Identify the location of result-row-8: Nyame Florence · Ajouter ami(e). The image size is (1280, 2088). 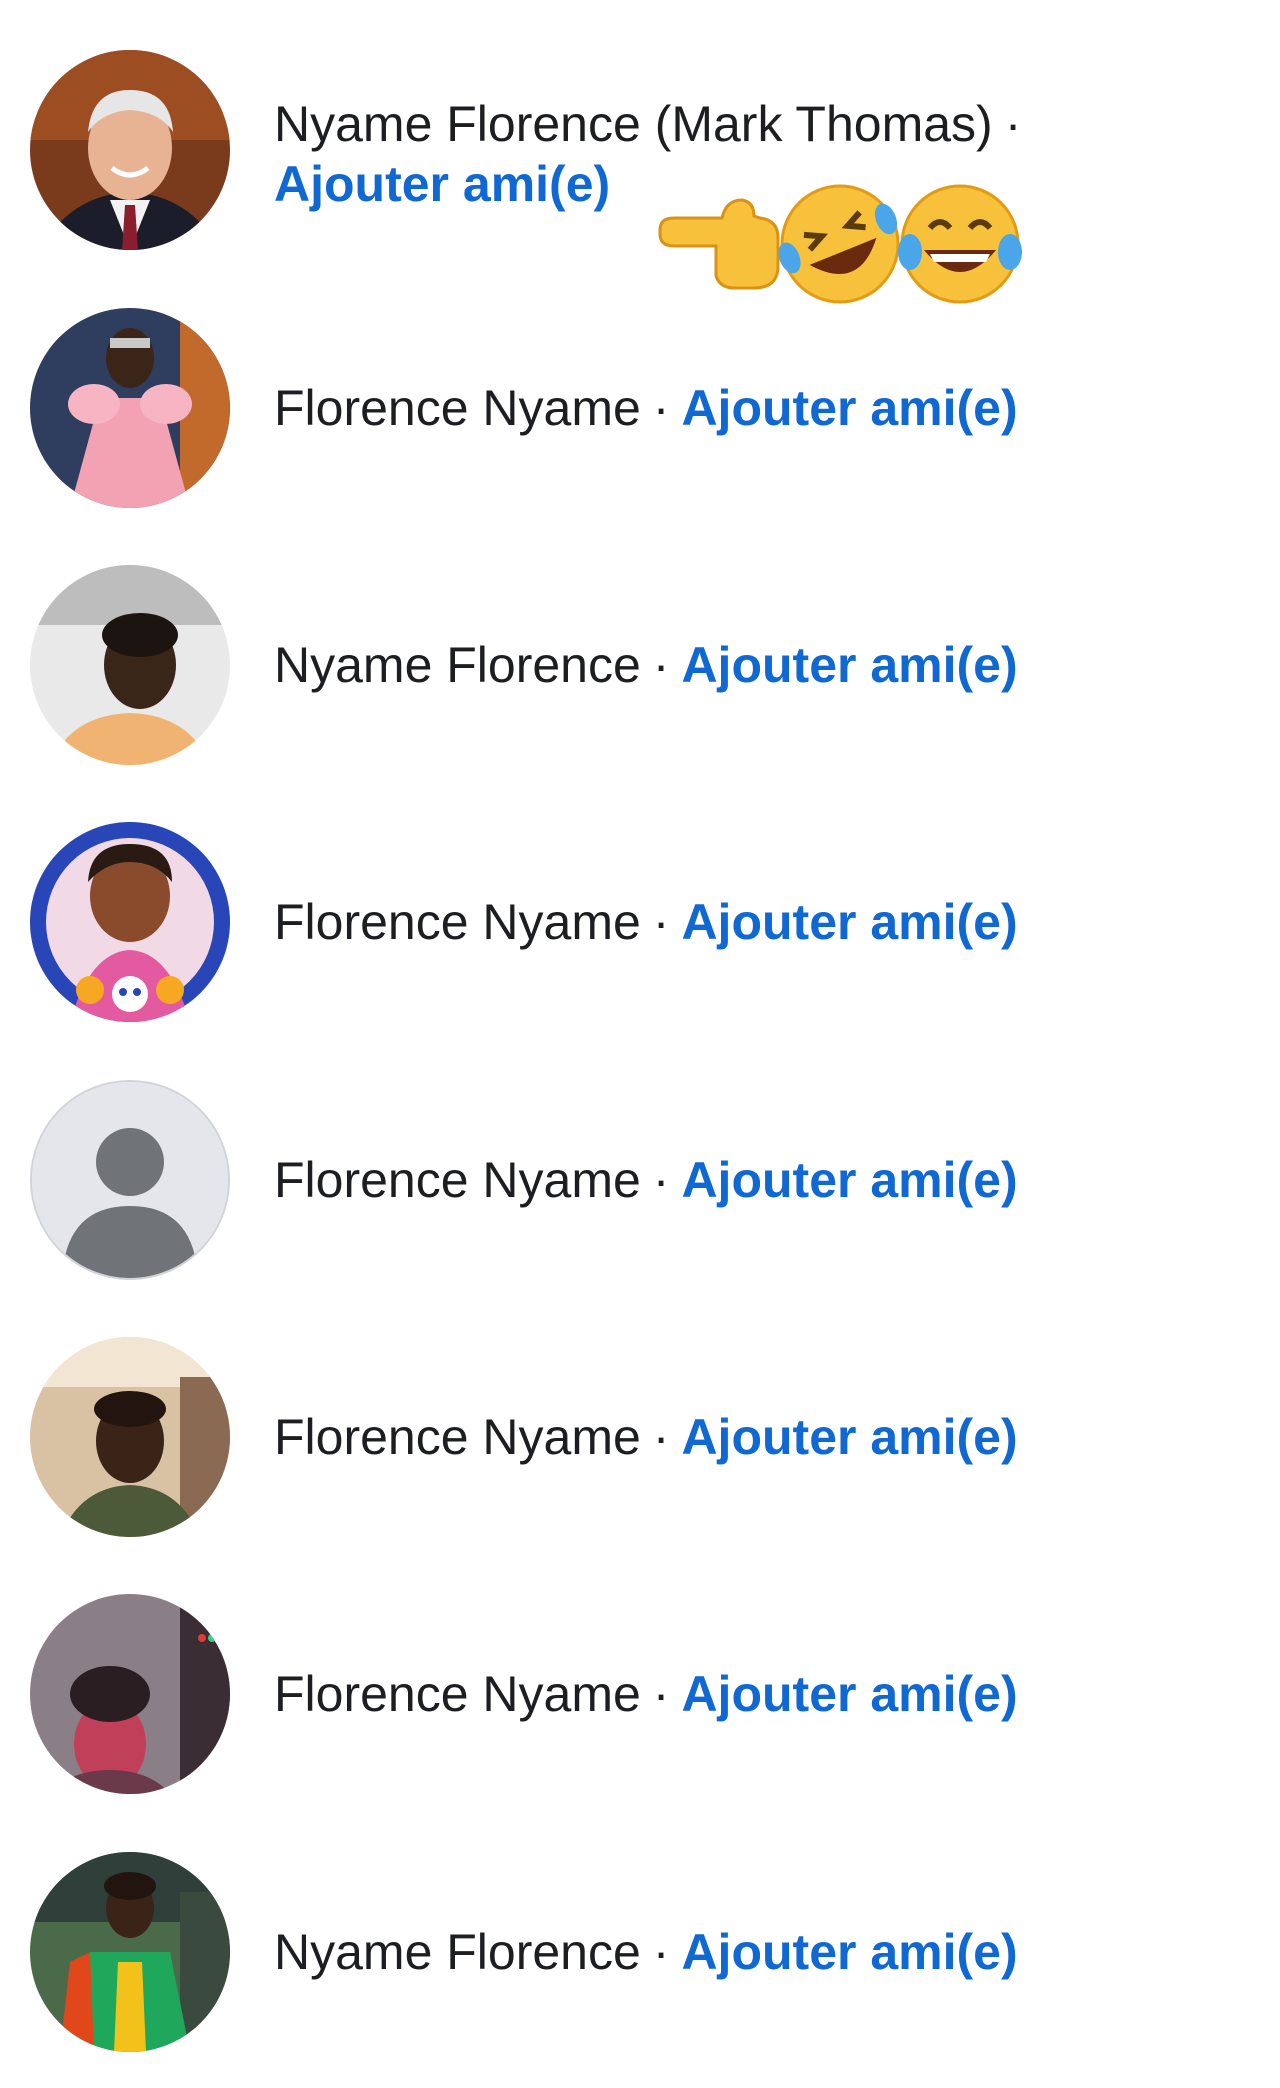
(640, 1957).